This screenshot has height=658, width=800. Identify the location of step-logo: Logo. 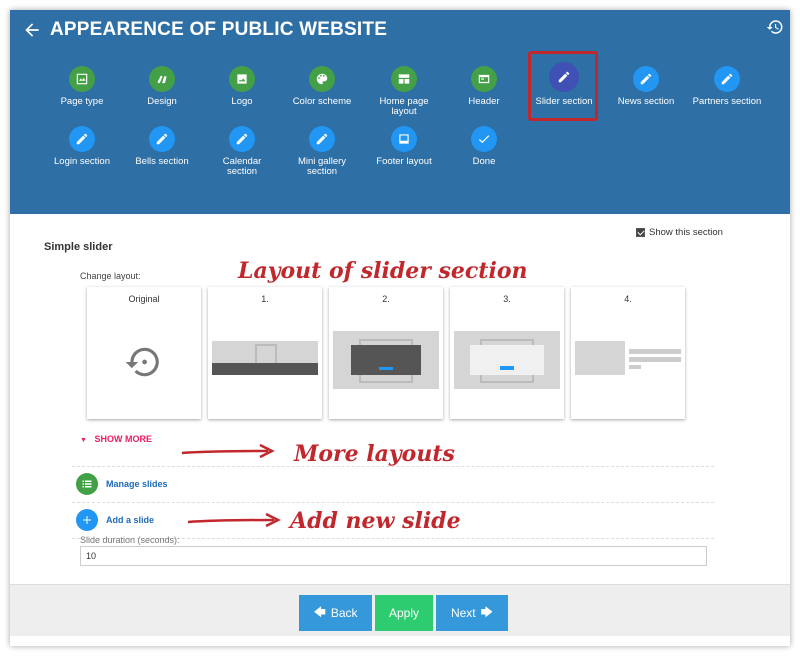
(242, 86).